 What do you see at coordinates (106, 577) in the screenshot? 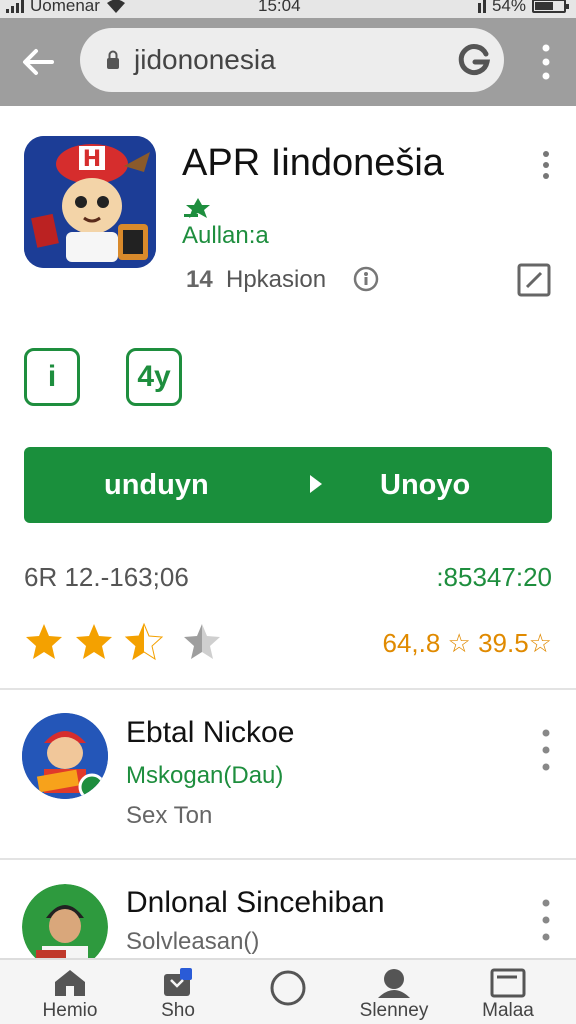
I see `download-stat: 6R 12.-163;06` at bounding box center [106, 577].